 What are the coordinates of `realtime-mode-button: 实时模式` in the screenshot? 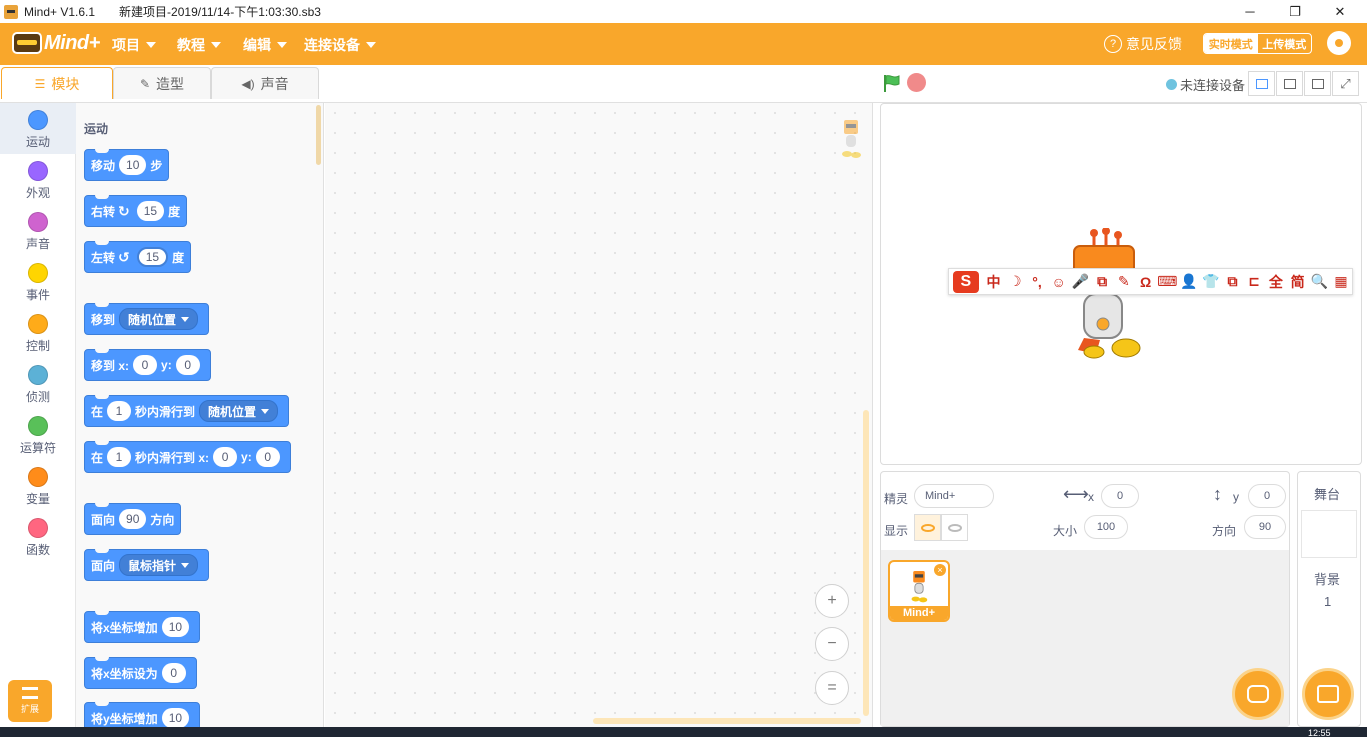 It's located at (1231, 43).